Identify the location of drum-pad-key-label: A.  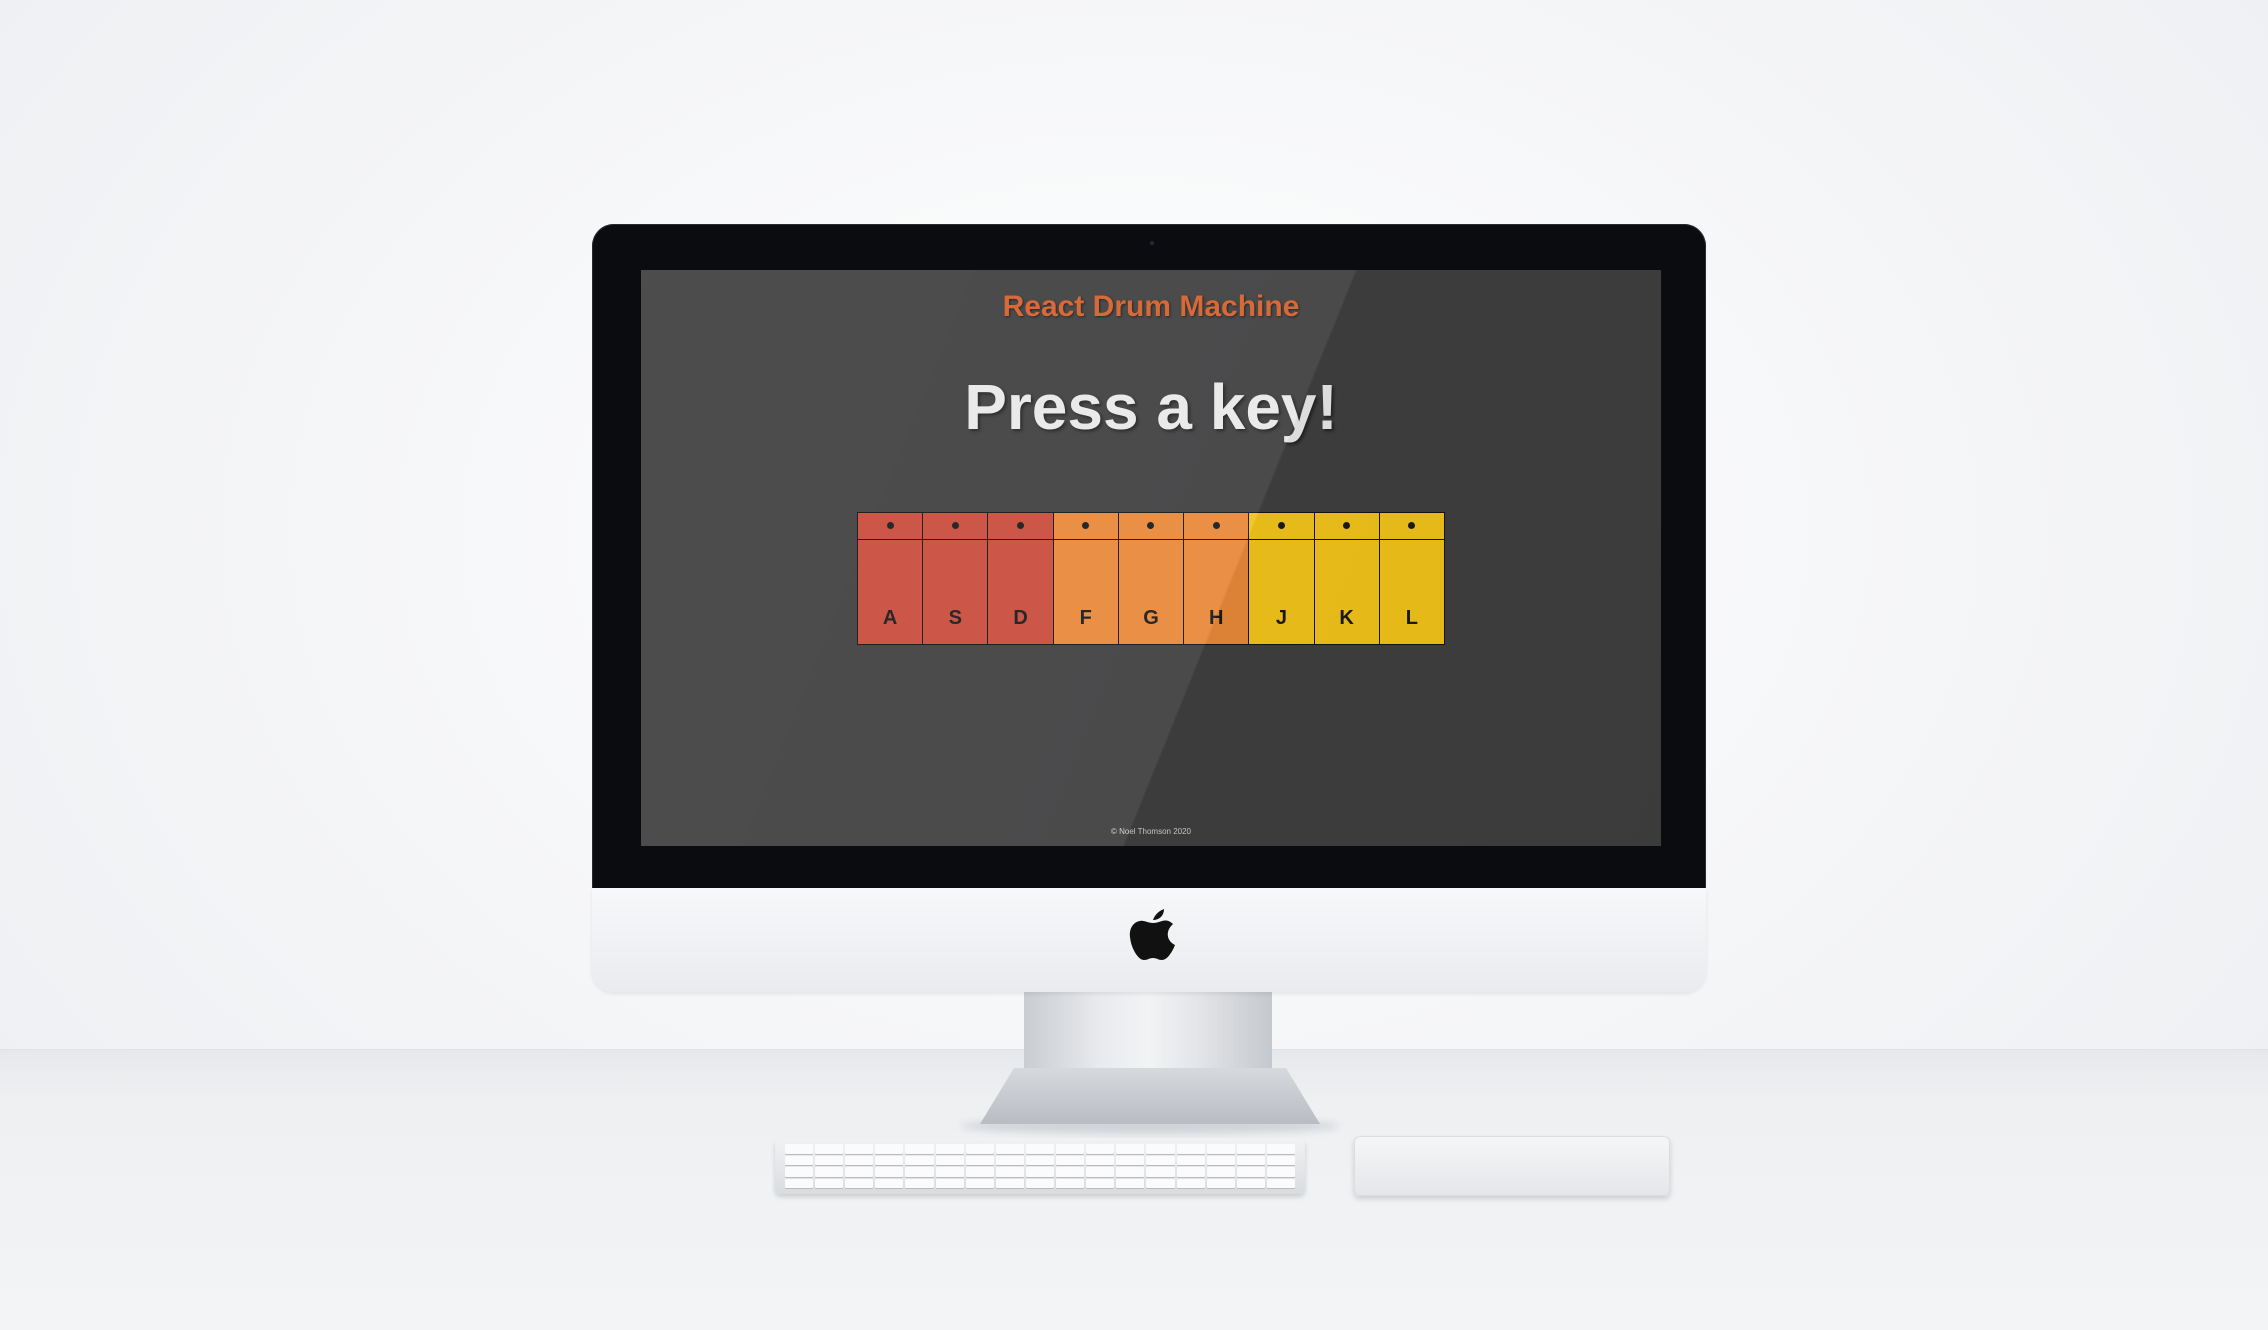
(890, 618).